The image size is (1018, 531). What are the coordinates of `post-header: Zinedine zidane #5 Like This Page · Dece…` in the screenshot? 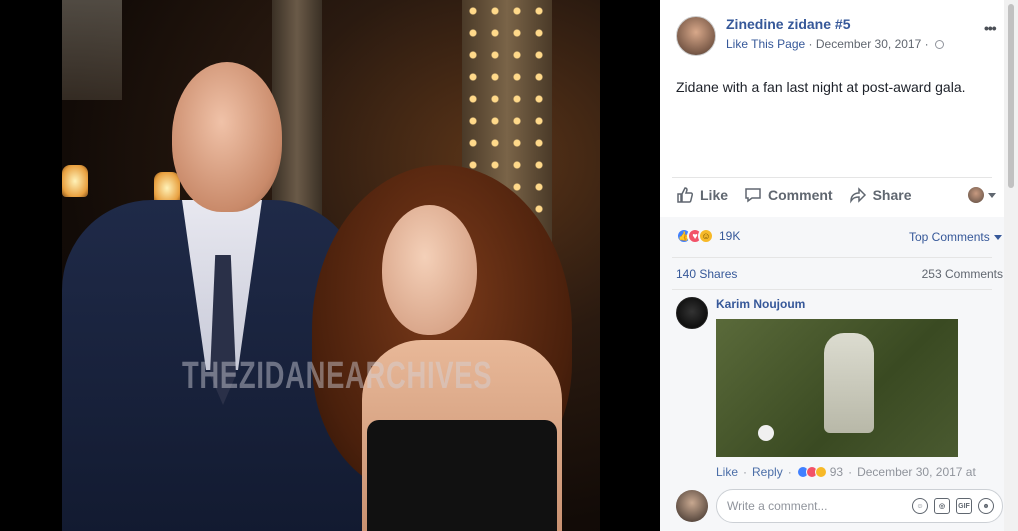 It's located at (810, 36).